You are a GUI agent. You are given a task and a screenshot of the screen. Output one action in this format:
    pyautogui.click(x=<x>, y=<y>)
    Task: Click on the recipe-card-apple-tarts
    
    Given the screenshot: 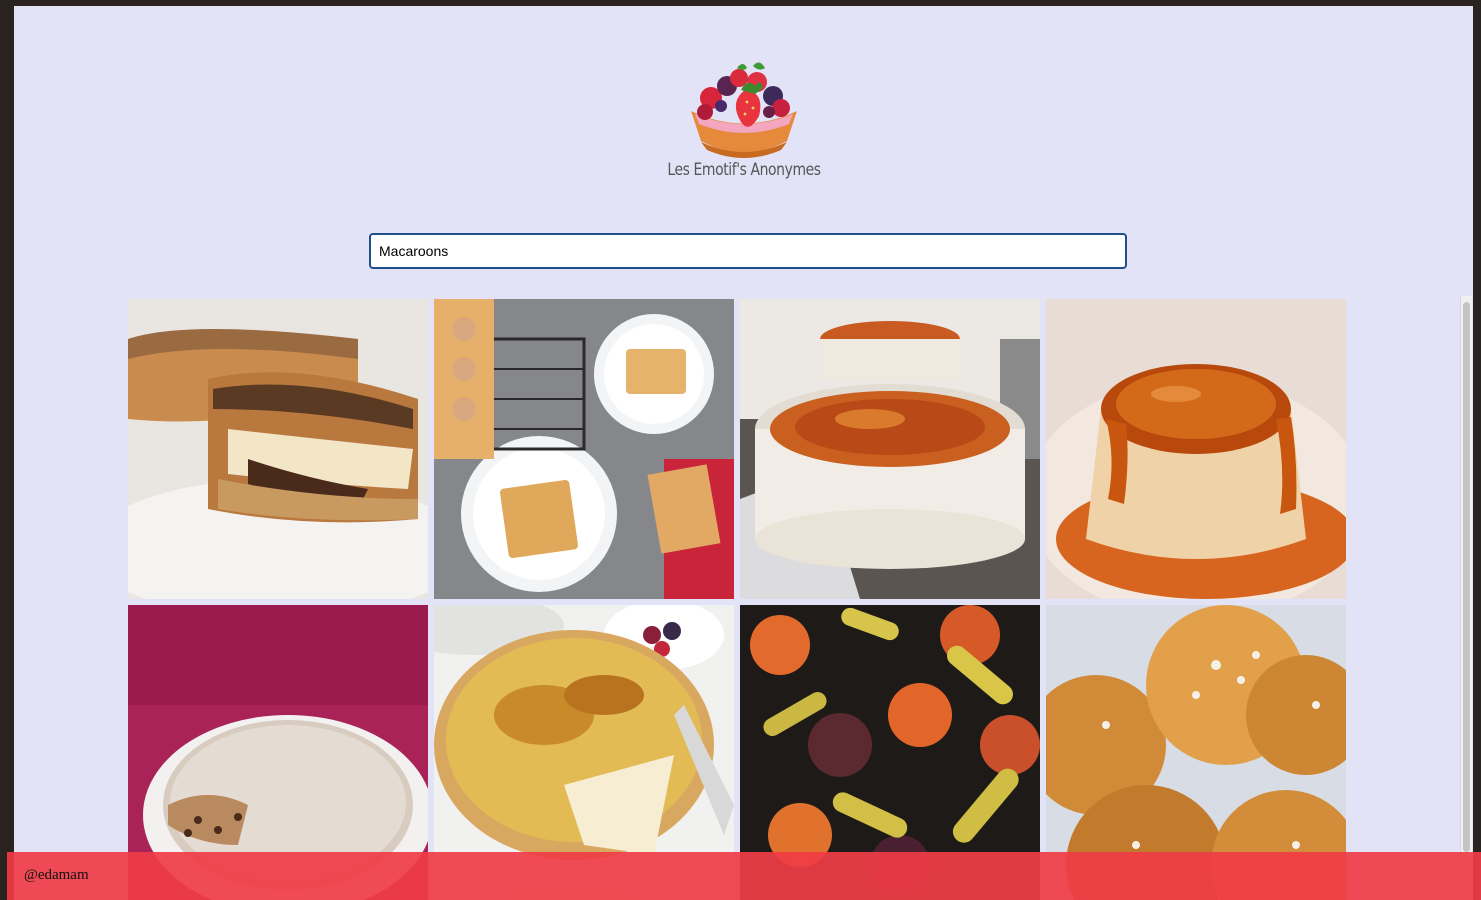 What is the action you would take?
    pyautogui.click(x=584, y=449)
    